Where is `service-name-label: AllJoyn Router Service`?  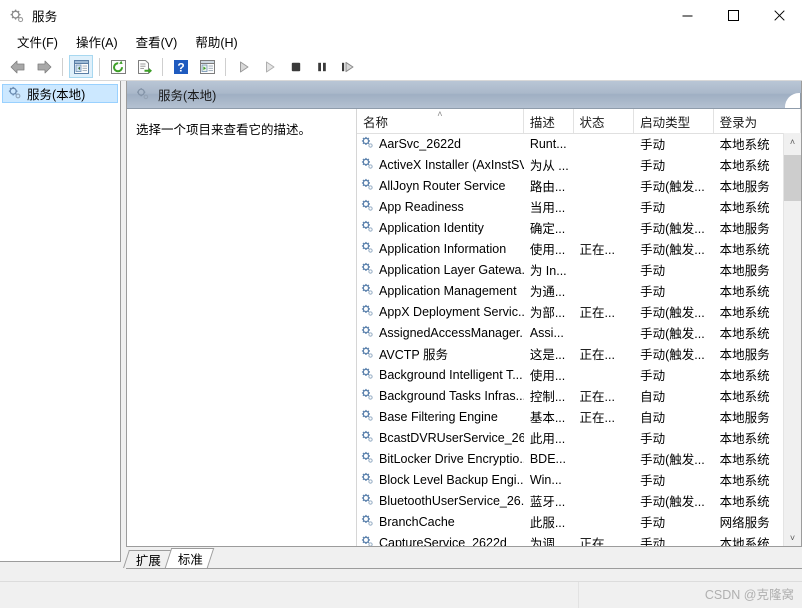 service-name-label: AllJoyn Router Service is located at coordinates (442, 185).